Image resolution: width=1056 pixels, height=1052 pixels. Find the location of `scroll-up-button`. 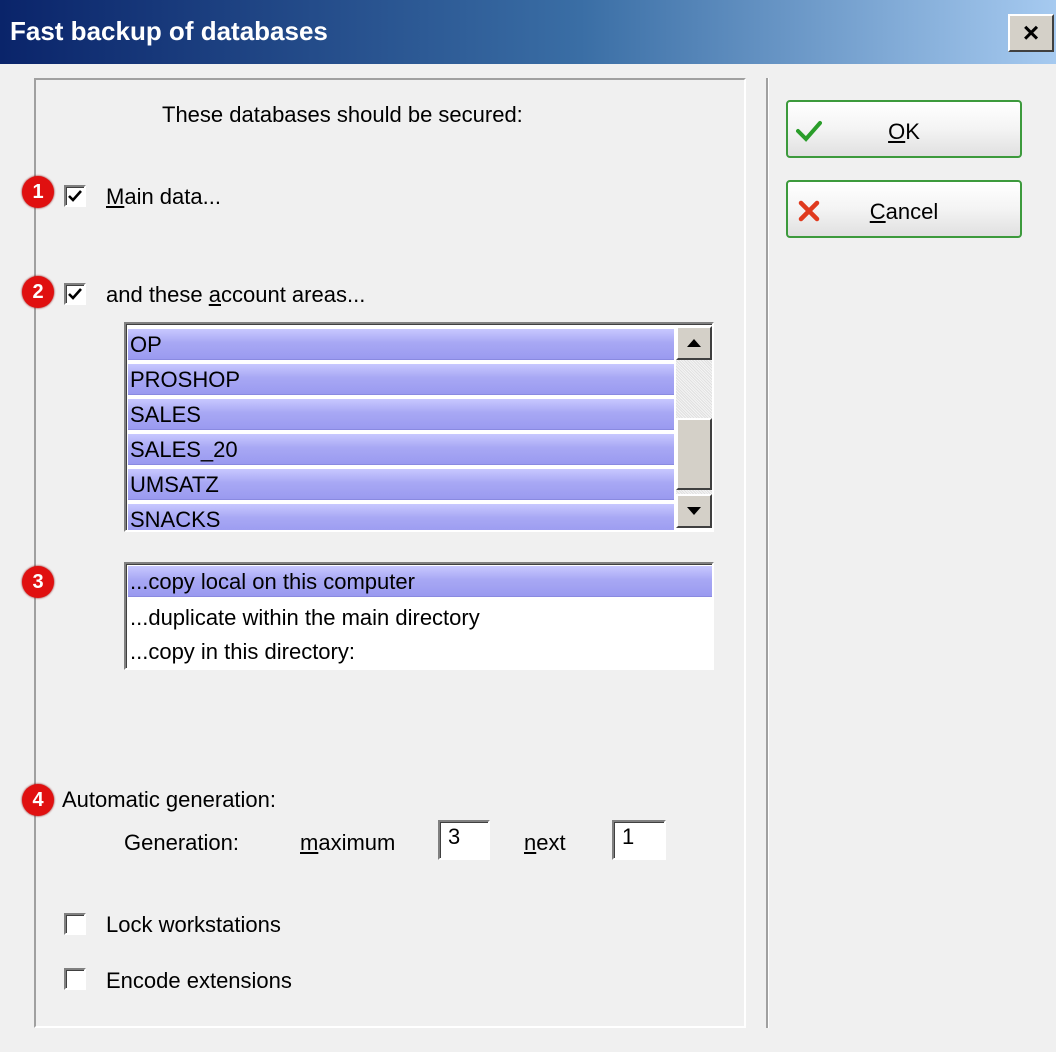

scroll-up-button is located at coordinates (694, 343).